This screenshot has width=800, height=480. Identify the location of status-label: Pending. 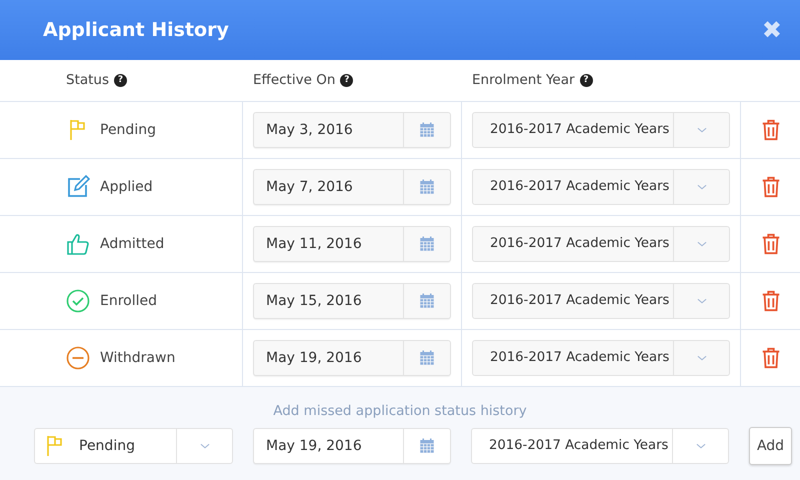
(128, 130).